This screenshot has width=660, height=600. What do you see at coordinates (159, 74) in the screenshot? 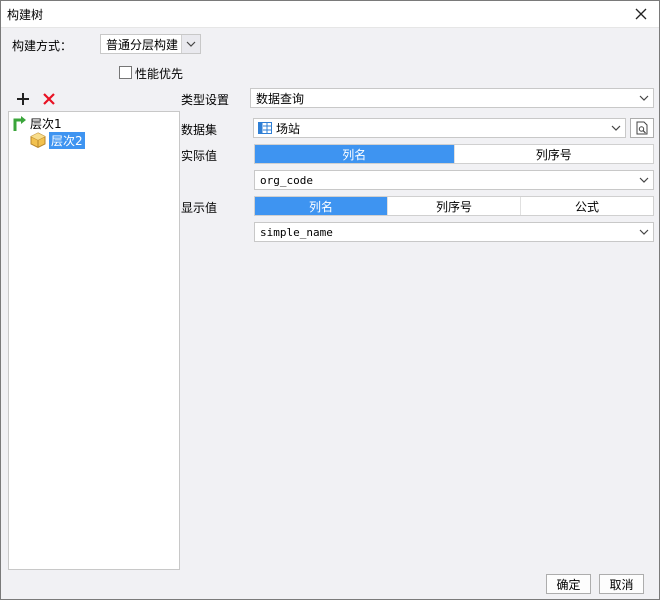
I see `performance-label: 性能优先` at bounding box center [159, 74].